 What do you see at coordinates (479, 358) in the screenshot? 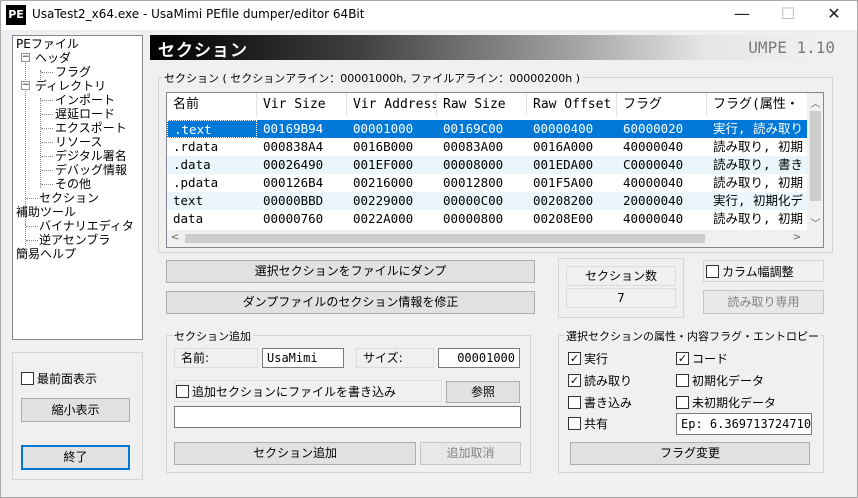
I see `section-size-input: 00001000` at bounding box center [479, 358].